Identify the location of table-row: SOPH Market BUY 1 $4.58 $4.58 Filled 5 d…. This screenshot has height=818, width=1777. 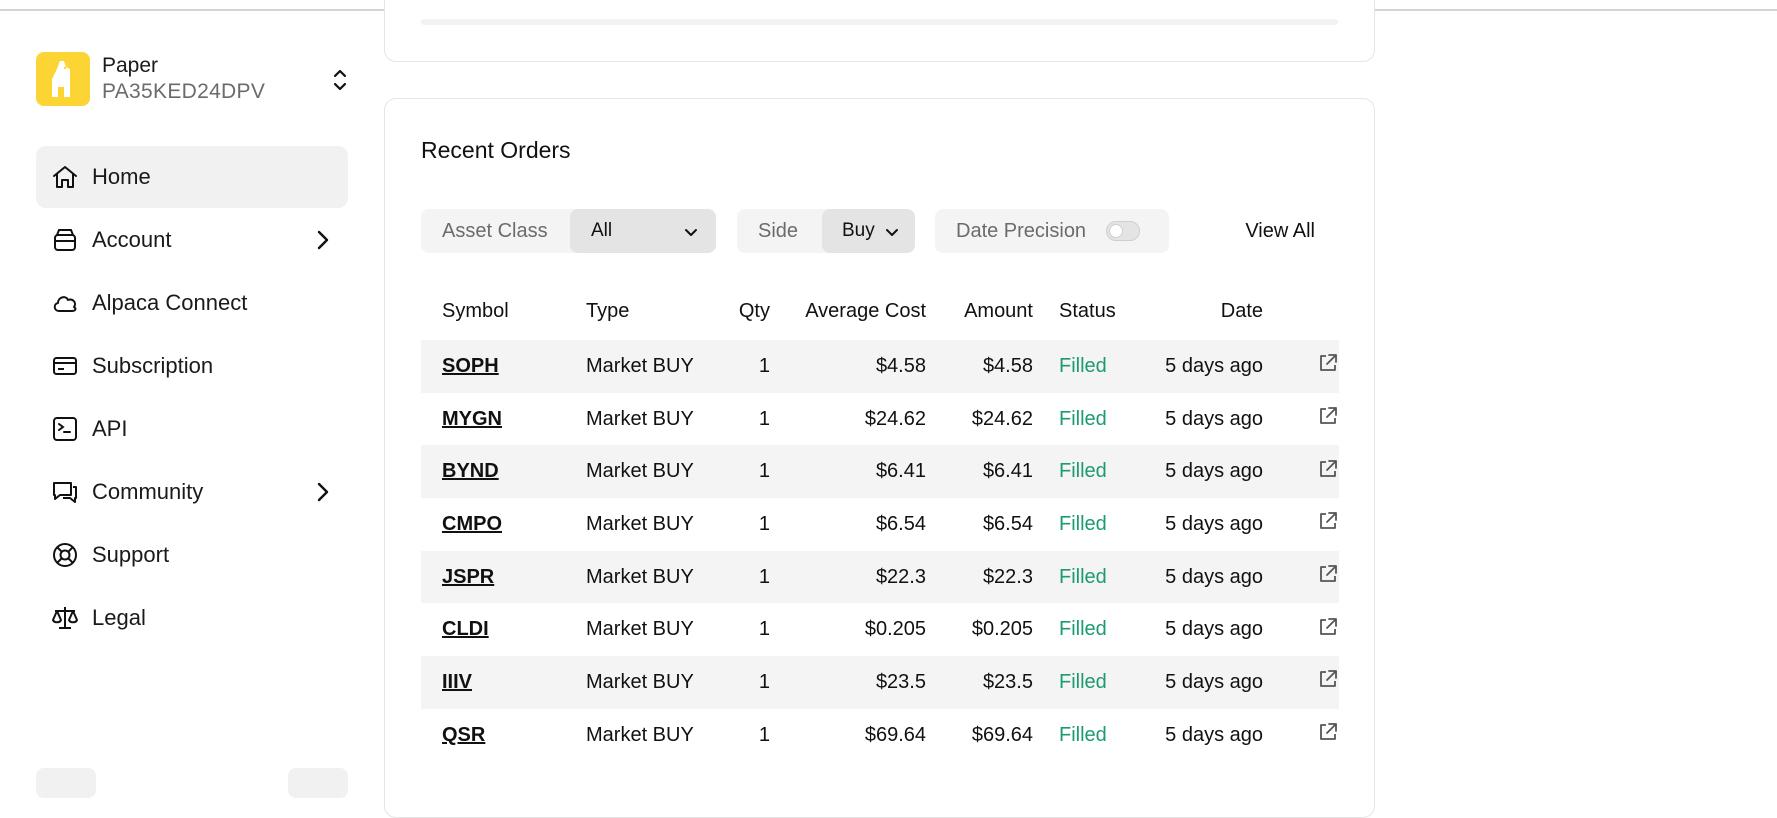
(880, 366).